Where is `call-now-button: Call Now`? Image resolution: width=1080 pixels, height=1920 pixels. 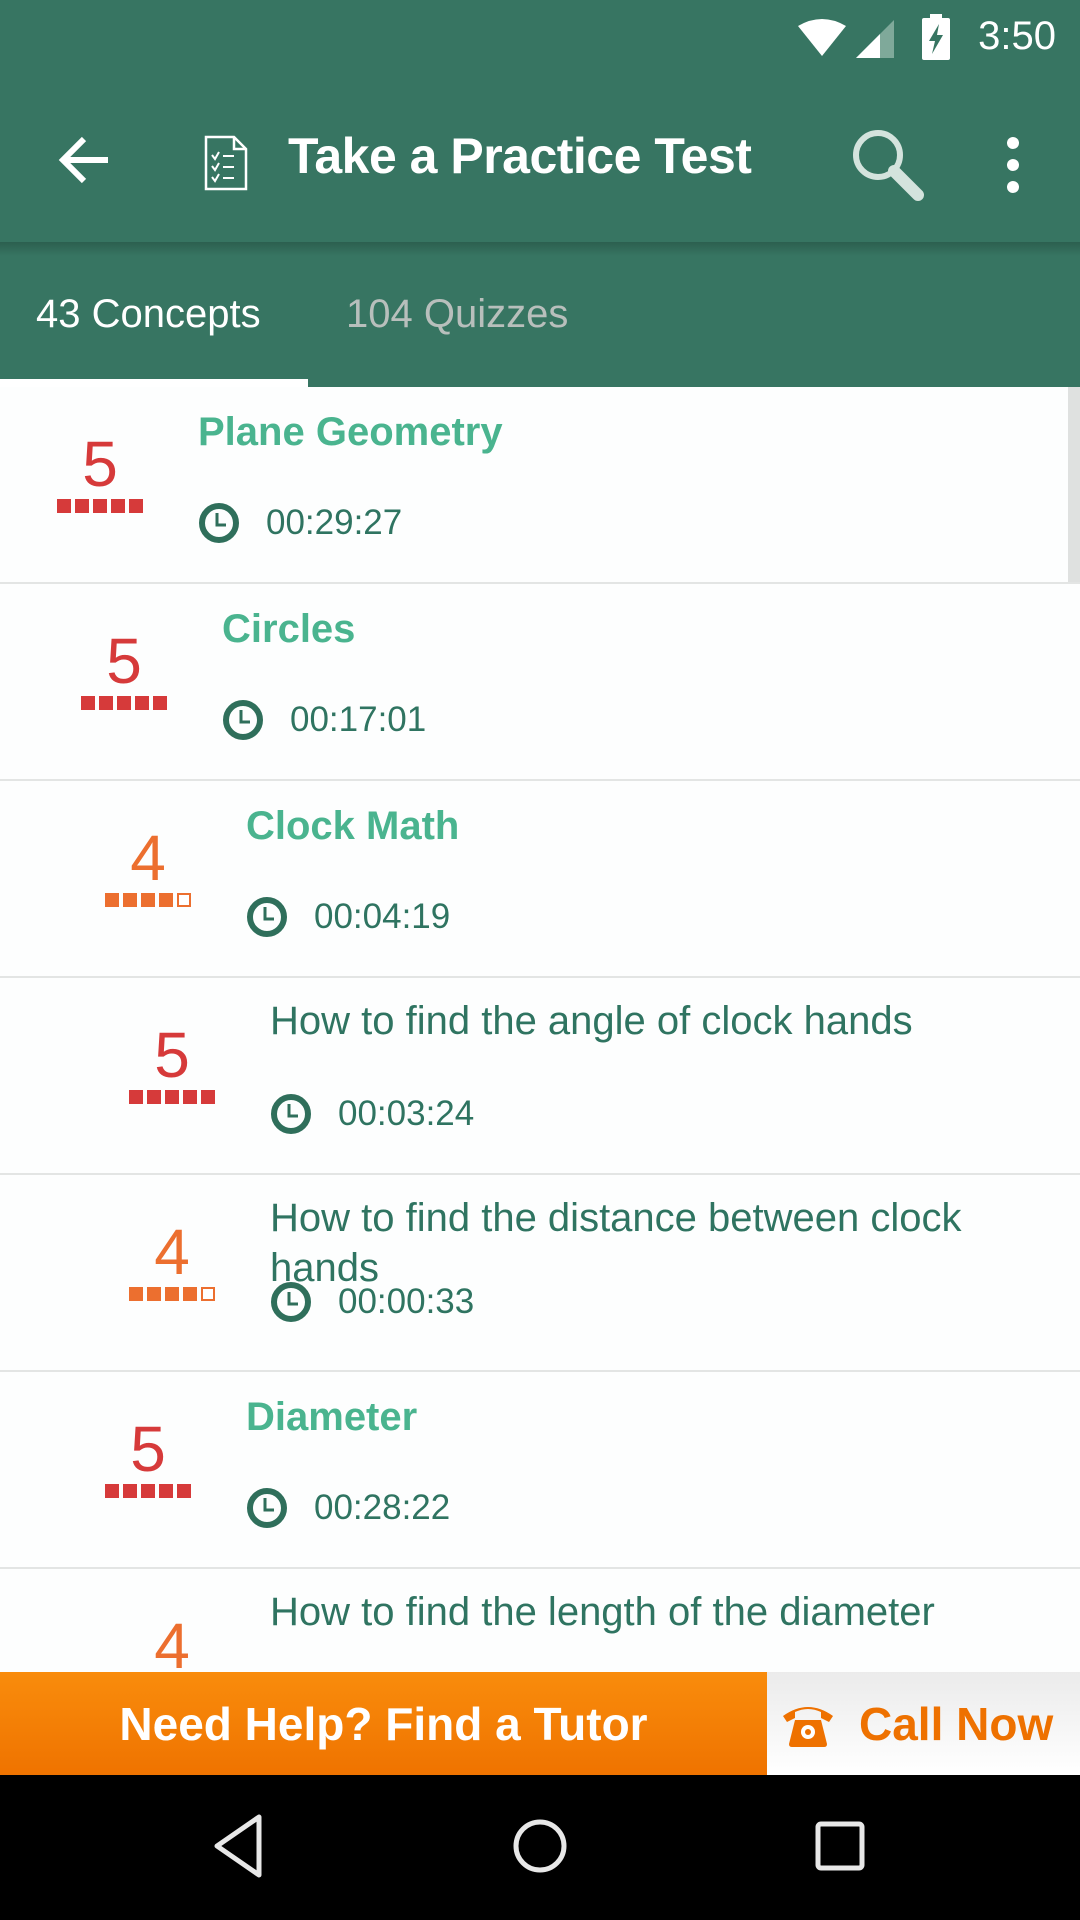 call-now-button: Call Now is located at coordinates (923, 1723).